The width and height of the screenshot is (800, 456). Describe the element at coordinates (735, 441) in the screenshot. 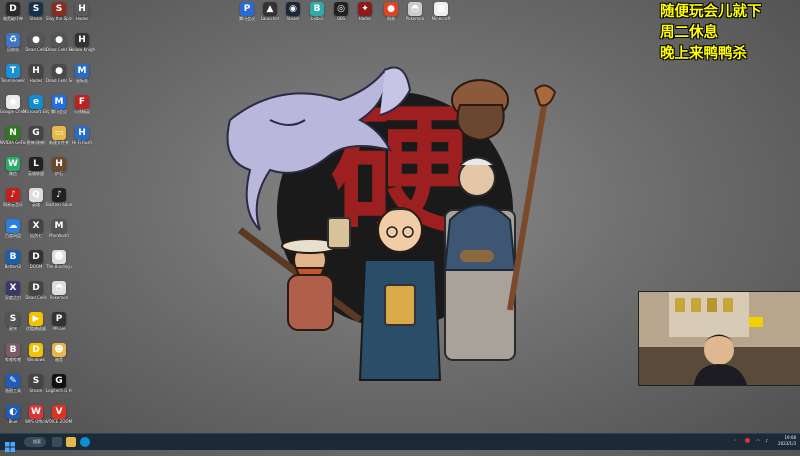

I see `tray-chevron-icon: ˄` at that location.